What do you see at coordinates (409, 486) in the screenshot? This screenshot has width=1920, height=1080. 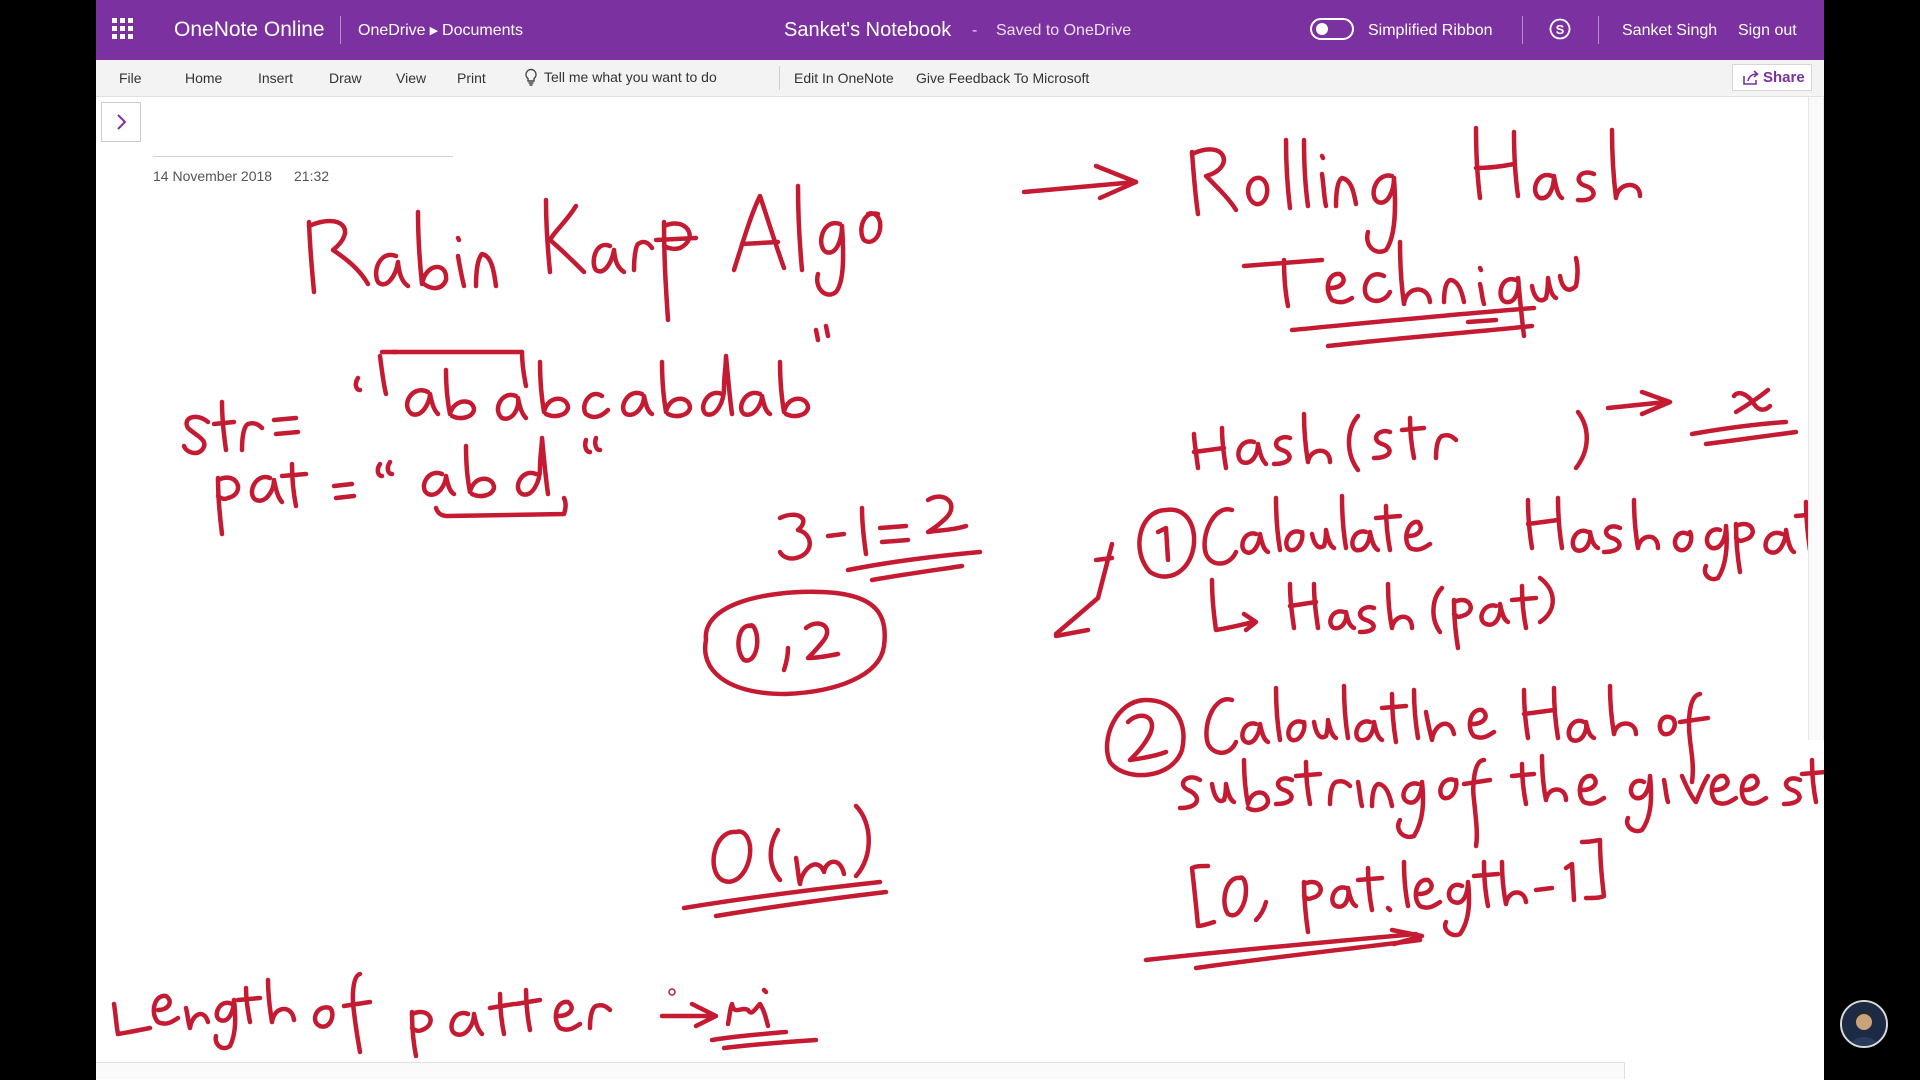 I see `ink-pat-line` at bounding box center [409, 486].